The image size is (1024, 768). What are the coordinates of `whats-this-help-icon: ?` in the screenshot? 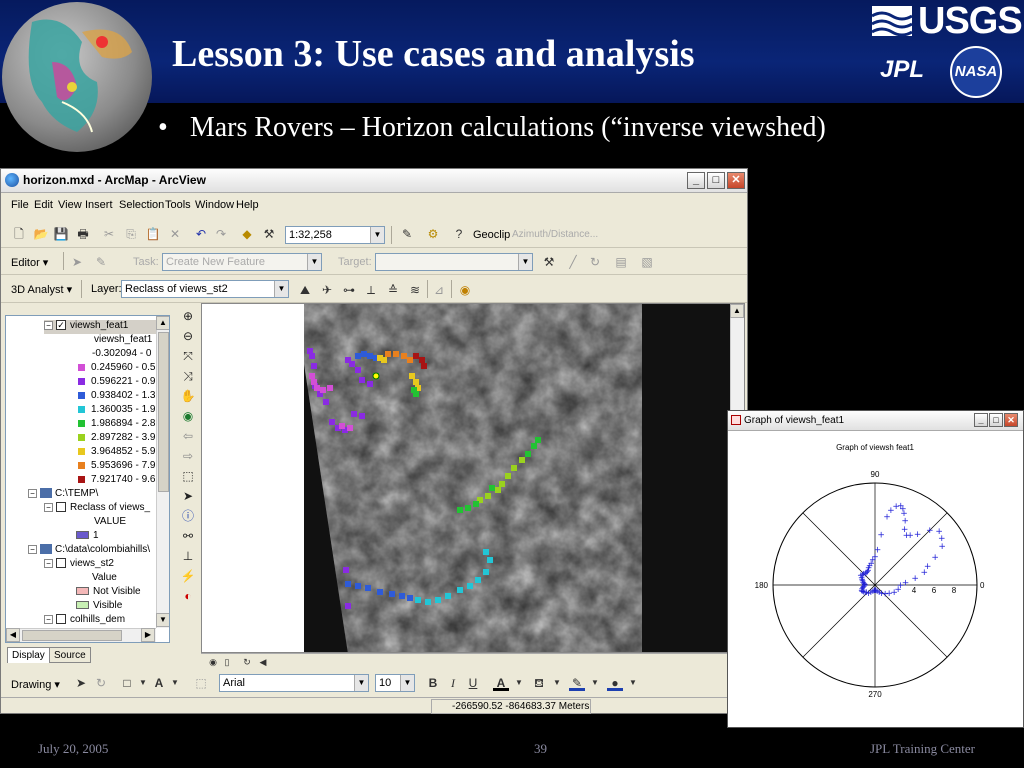 It's located at (459, 234).